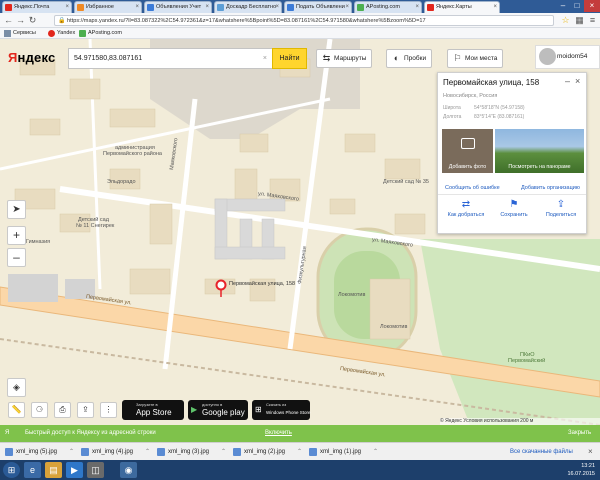 Image resolution: width=600 pixels, height=480 pixels. What do you see at coordinates (415, 58) in the screenshot?
I see `traffic-label: Пробки` at bounding box center [415, 58].